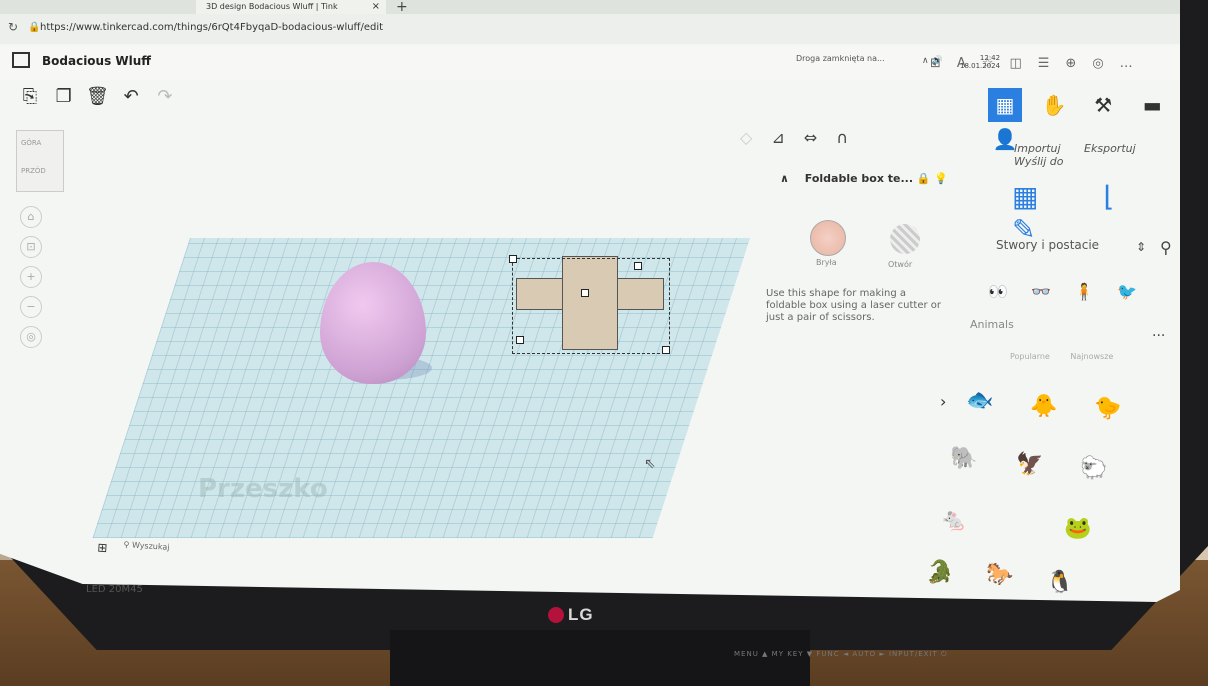  What do you see at coordinates (1108, 196) in the screenshot?
I see `ruler-icon: ⌊` at bounding box center [1108, 196].